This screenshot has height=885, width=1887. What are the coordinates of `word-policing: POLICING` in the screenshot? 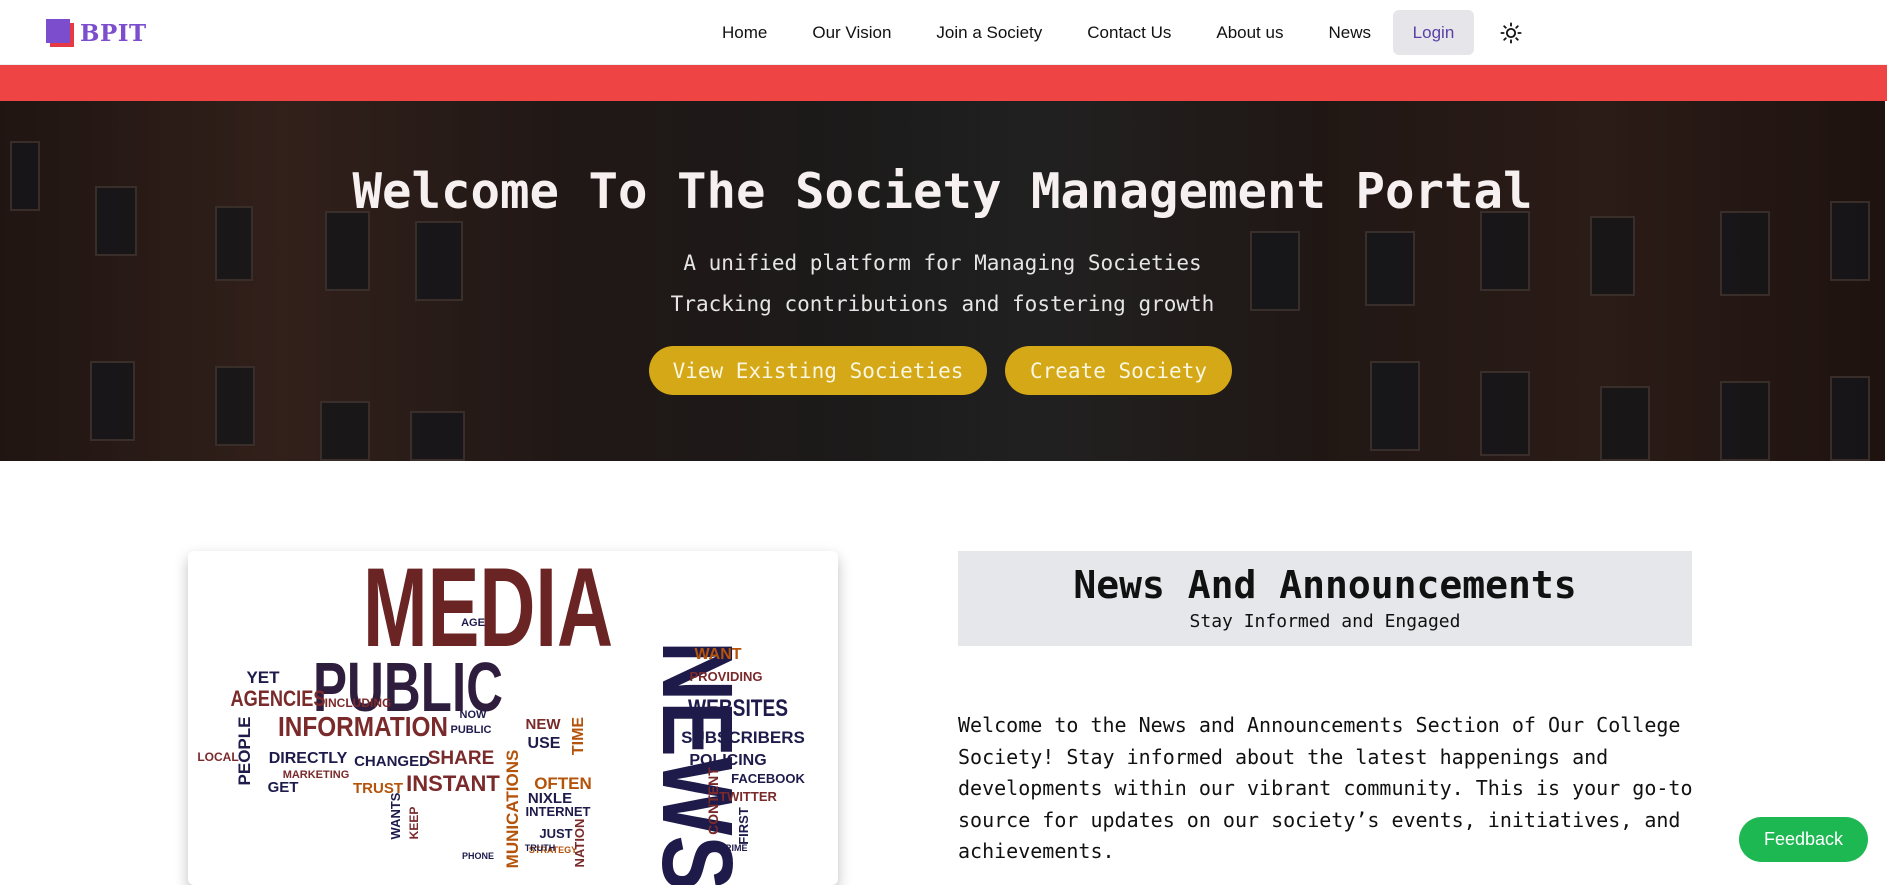 It's located at (727, 760).